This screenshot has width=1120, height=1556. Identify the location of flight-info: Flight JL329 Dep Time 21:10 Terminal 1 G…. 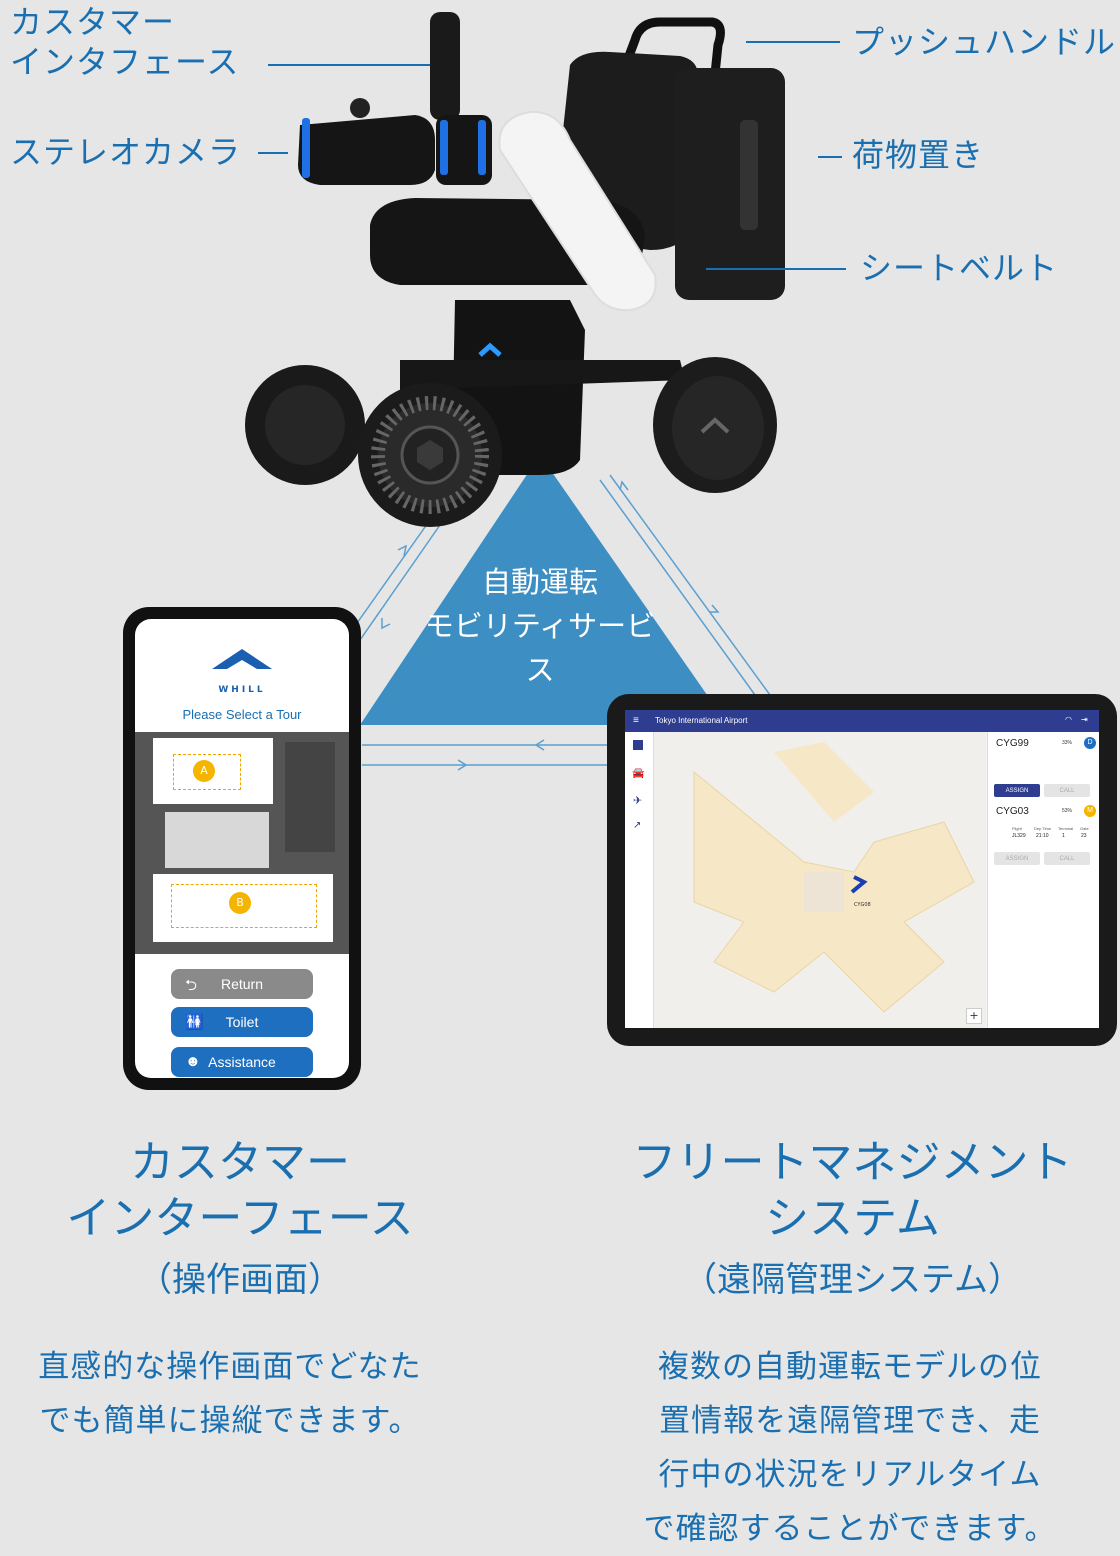
(1044, 835).